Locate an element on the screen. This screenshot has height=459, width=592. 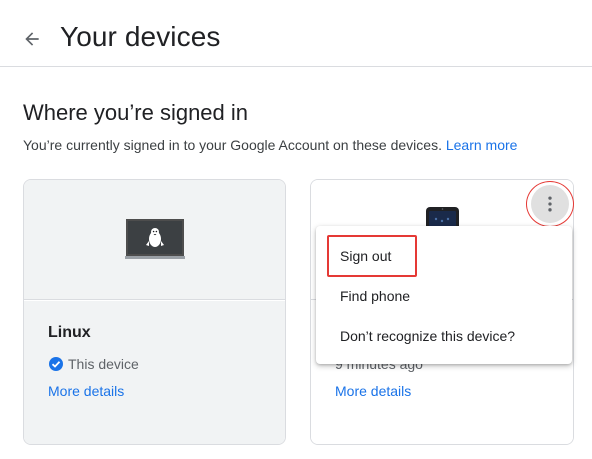
linux-laptop-icon is located at coordinates (155, 239).